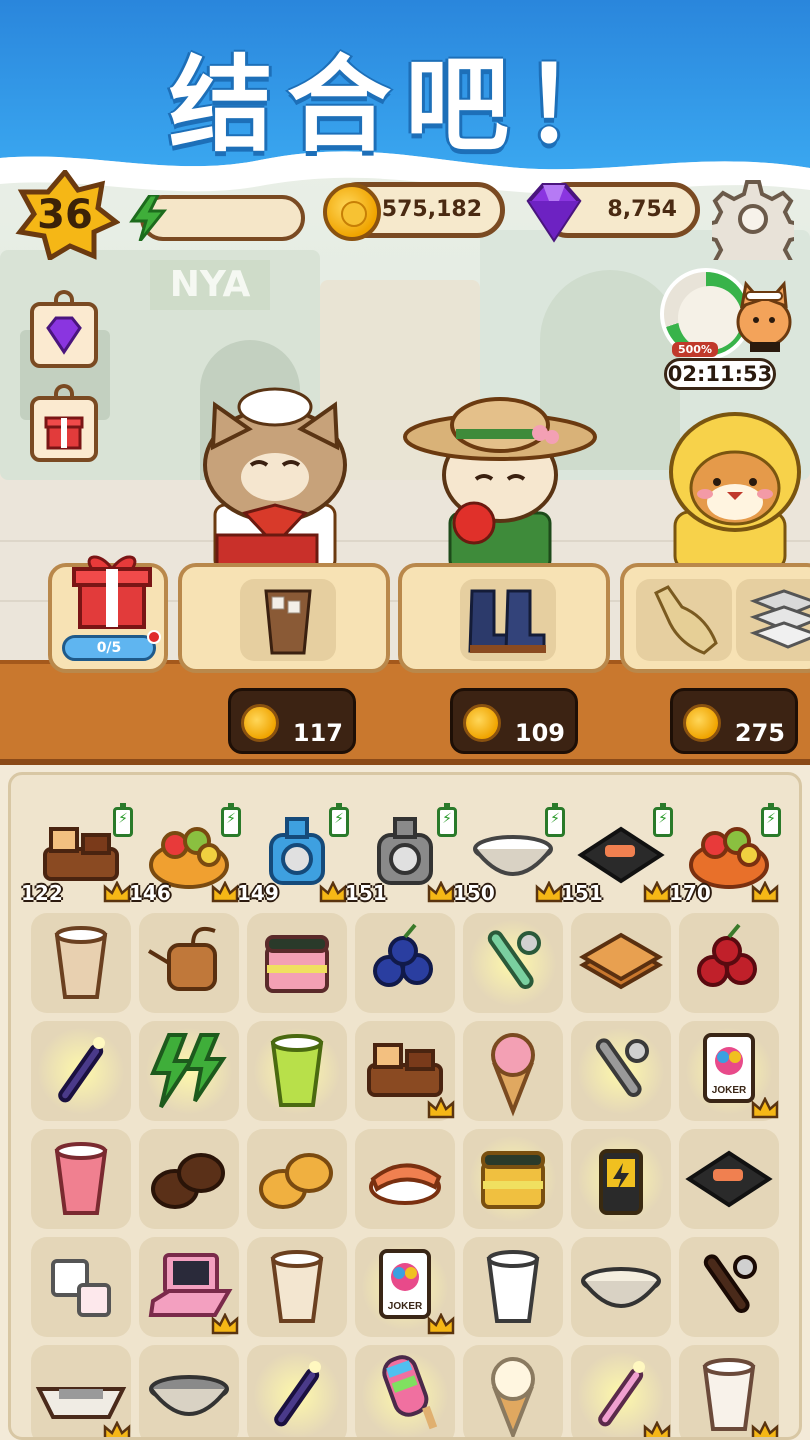  I want to click on coin-value: 575,182, so click(431, 209).